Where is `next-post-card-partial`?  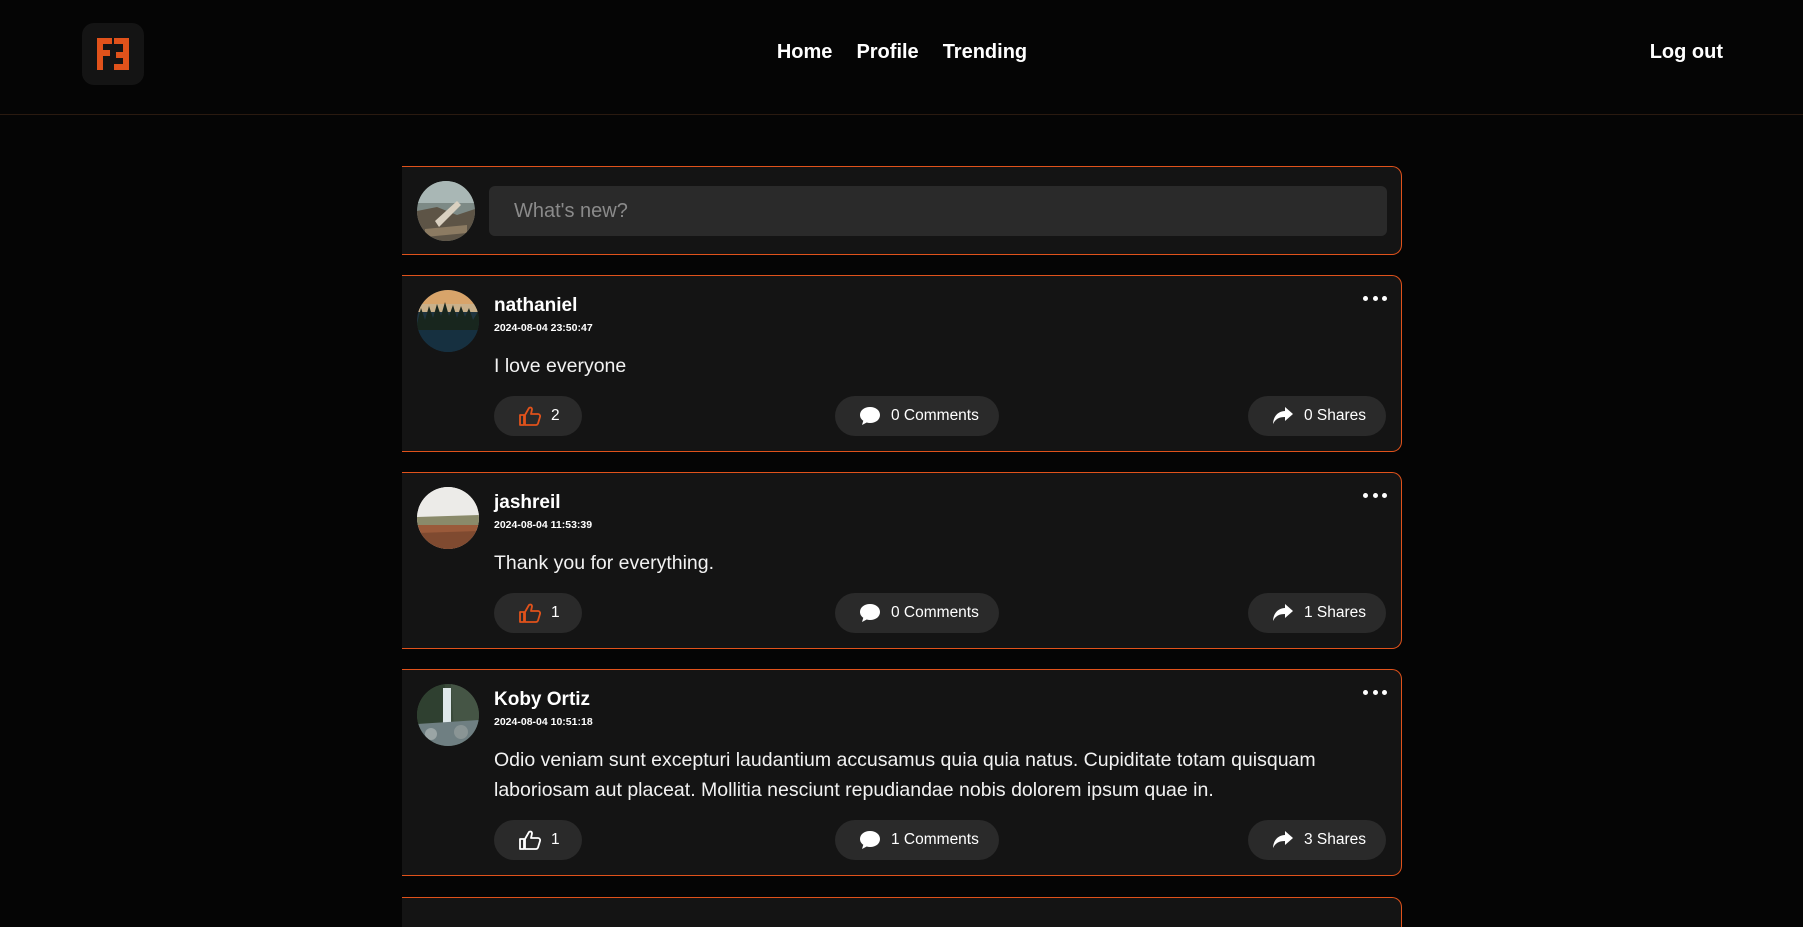 next-post-card-partial is located at coordinates (902, 912).